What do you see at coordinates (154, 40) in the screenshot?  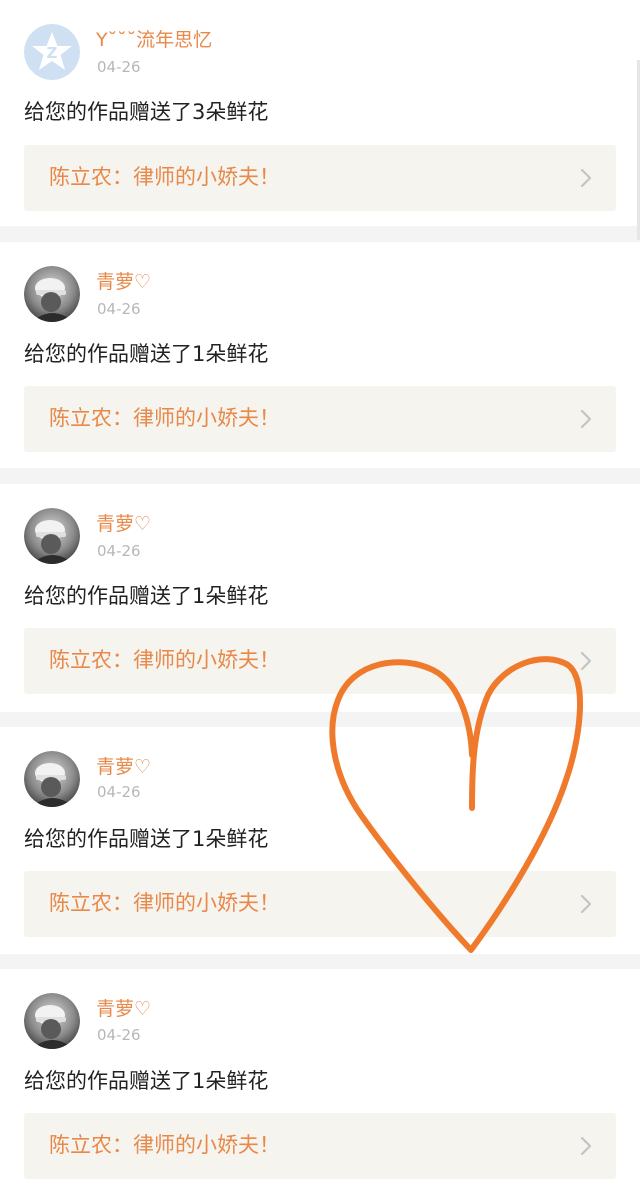 I see `username: Y˘˘˘流年思忆` at bounding box center [154, 40].